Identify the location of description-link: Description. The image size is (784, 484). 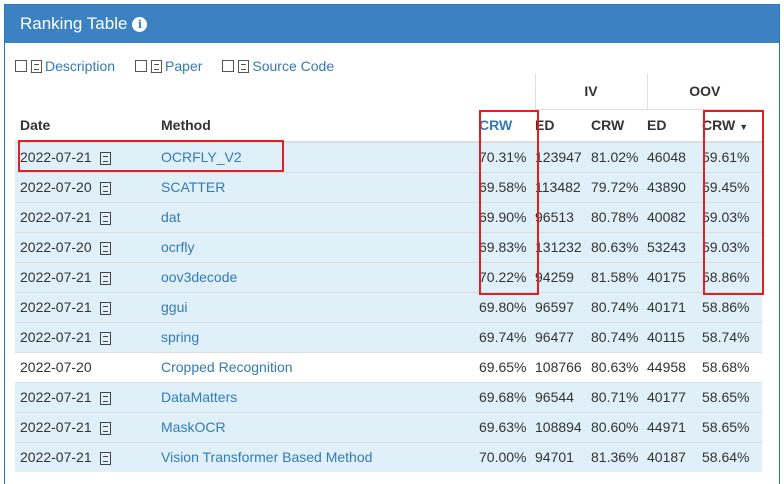
(65, 66).